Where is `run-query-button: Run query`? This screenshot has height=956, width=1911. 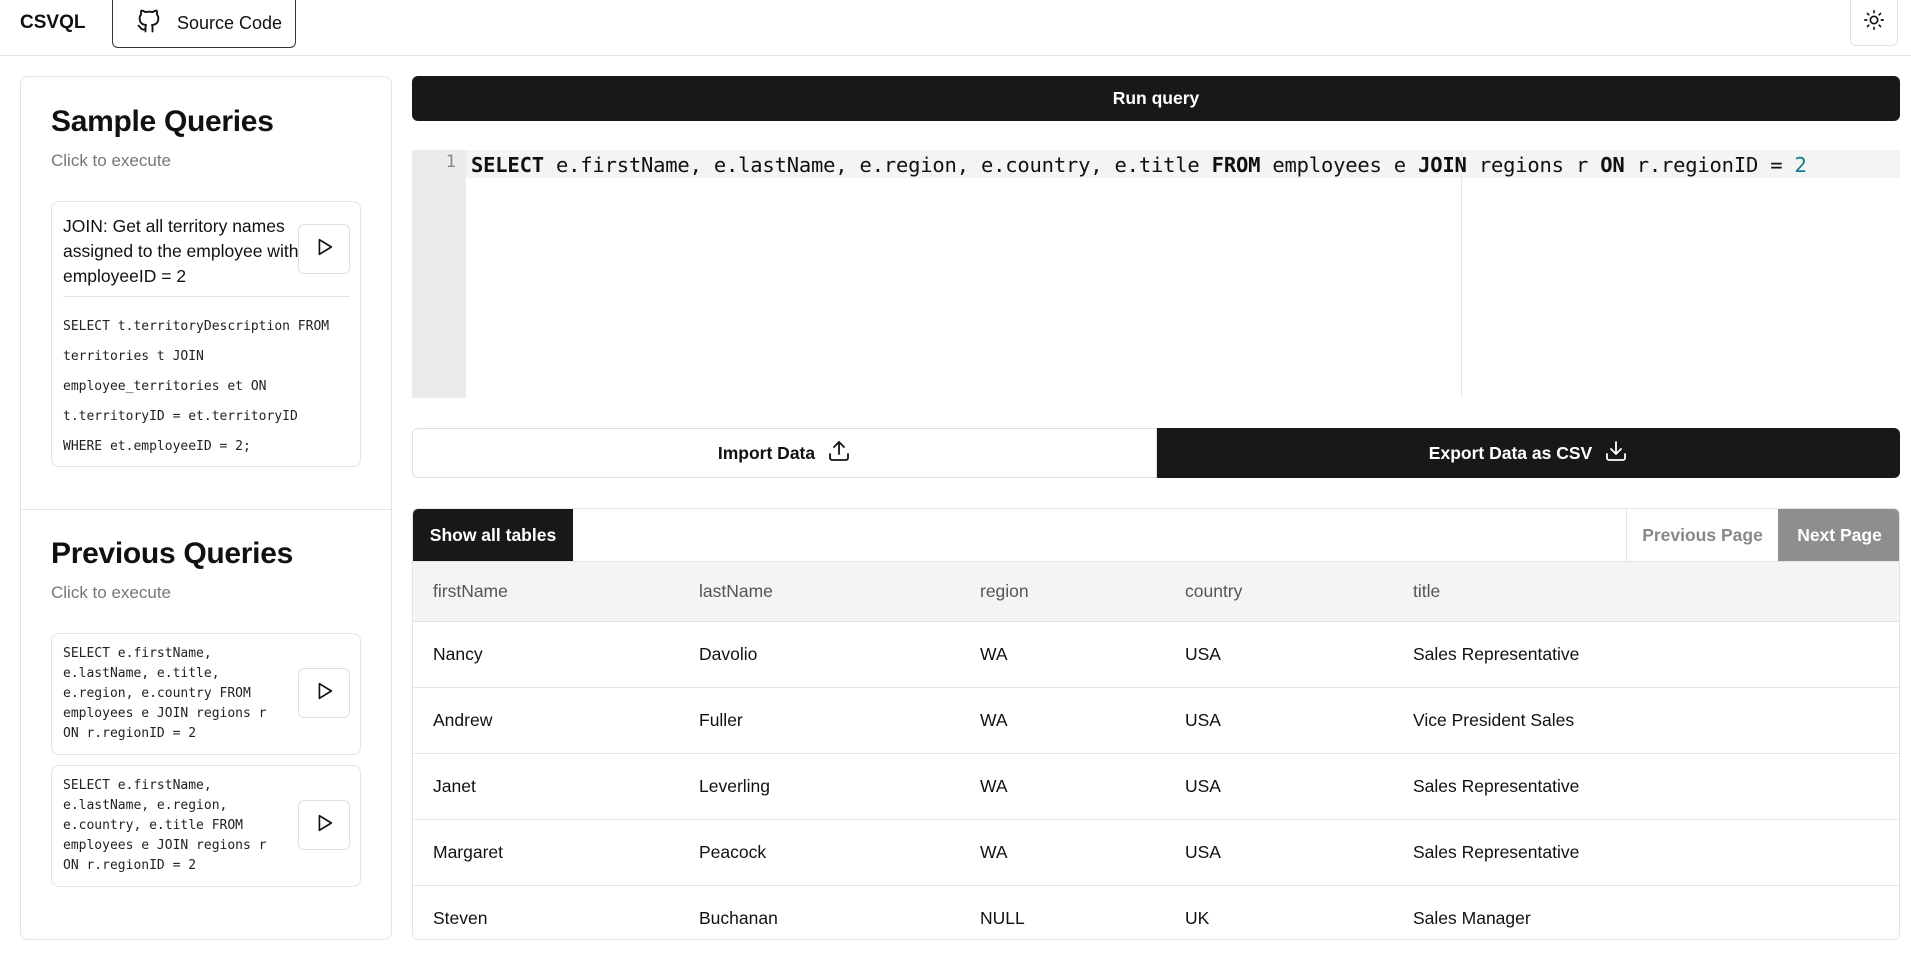
run-query-button: Run query is located at coordinates (1156, 98).